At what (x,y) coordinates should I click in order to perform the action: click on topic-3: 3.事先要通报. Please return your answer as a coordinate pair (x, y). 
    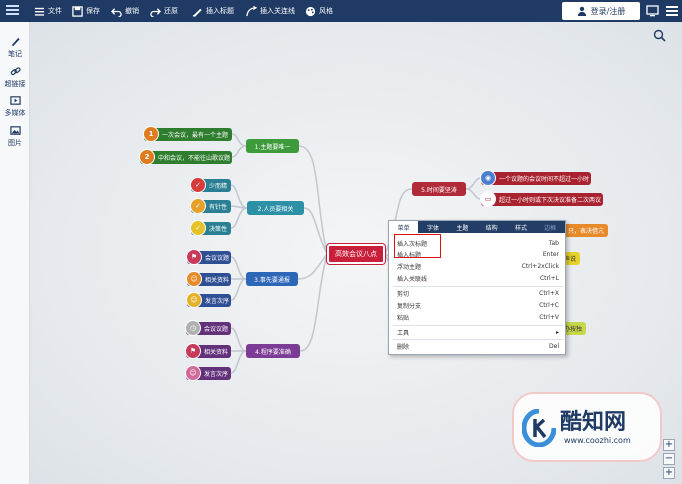
    Looking at the image, I should click on (272, 279).